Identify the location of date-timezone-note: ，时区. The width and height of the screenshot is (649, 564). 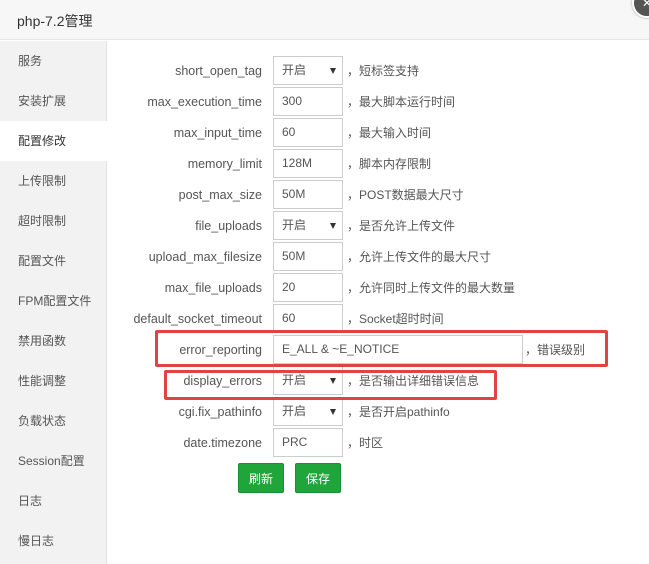
(365, 443).